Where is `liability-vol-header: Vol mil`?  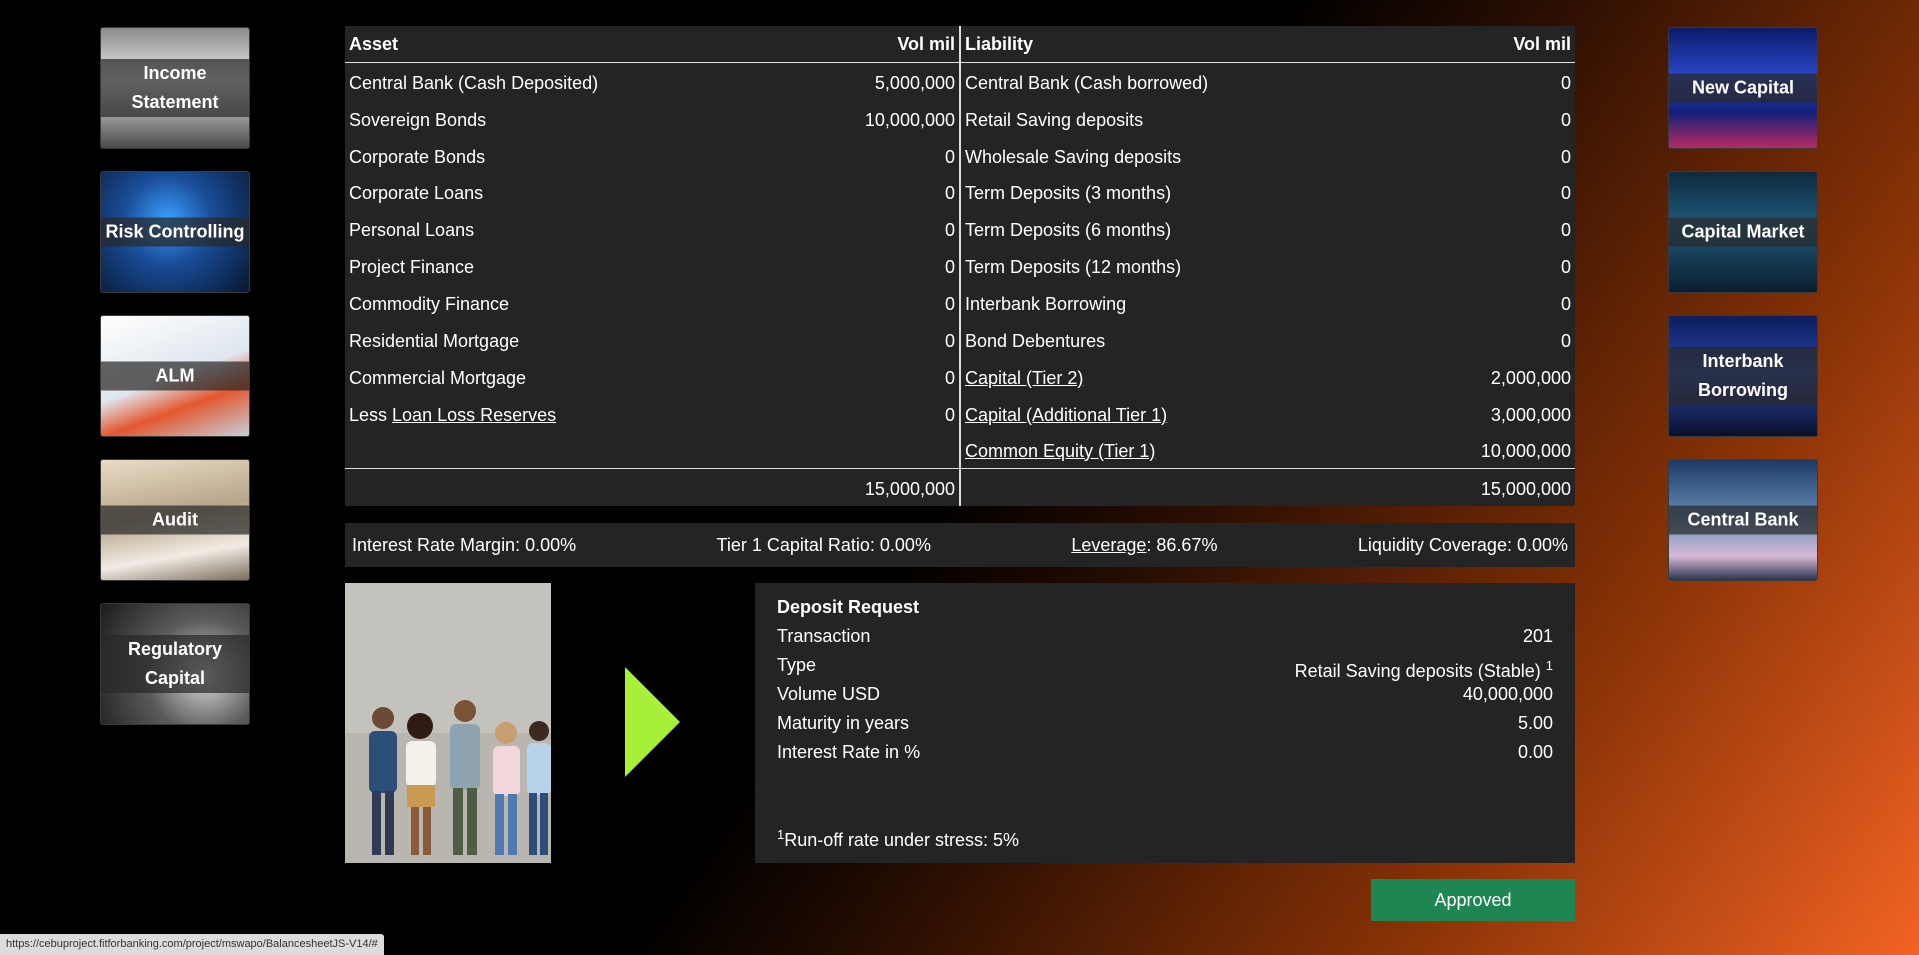
liability-vol-header: Vol mil is located at coordinates (1542, 43).